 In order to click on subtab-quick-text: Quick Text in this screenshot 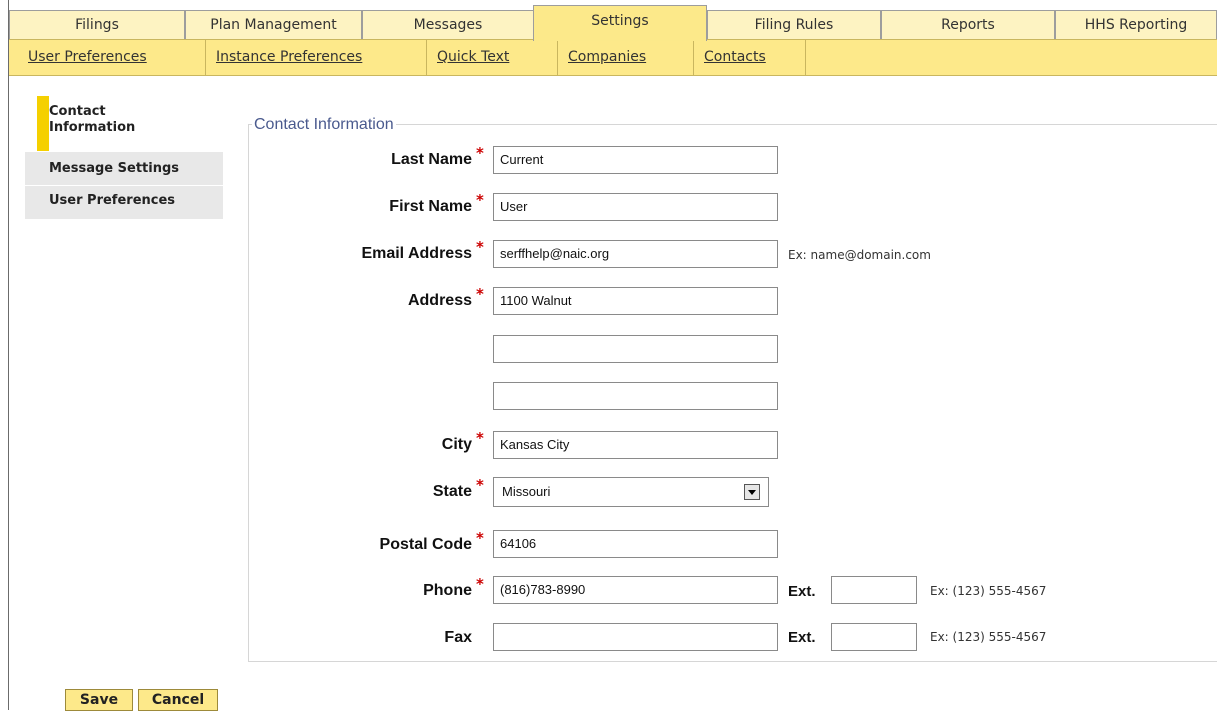, I will do `click(492, 57)`.